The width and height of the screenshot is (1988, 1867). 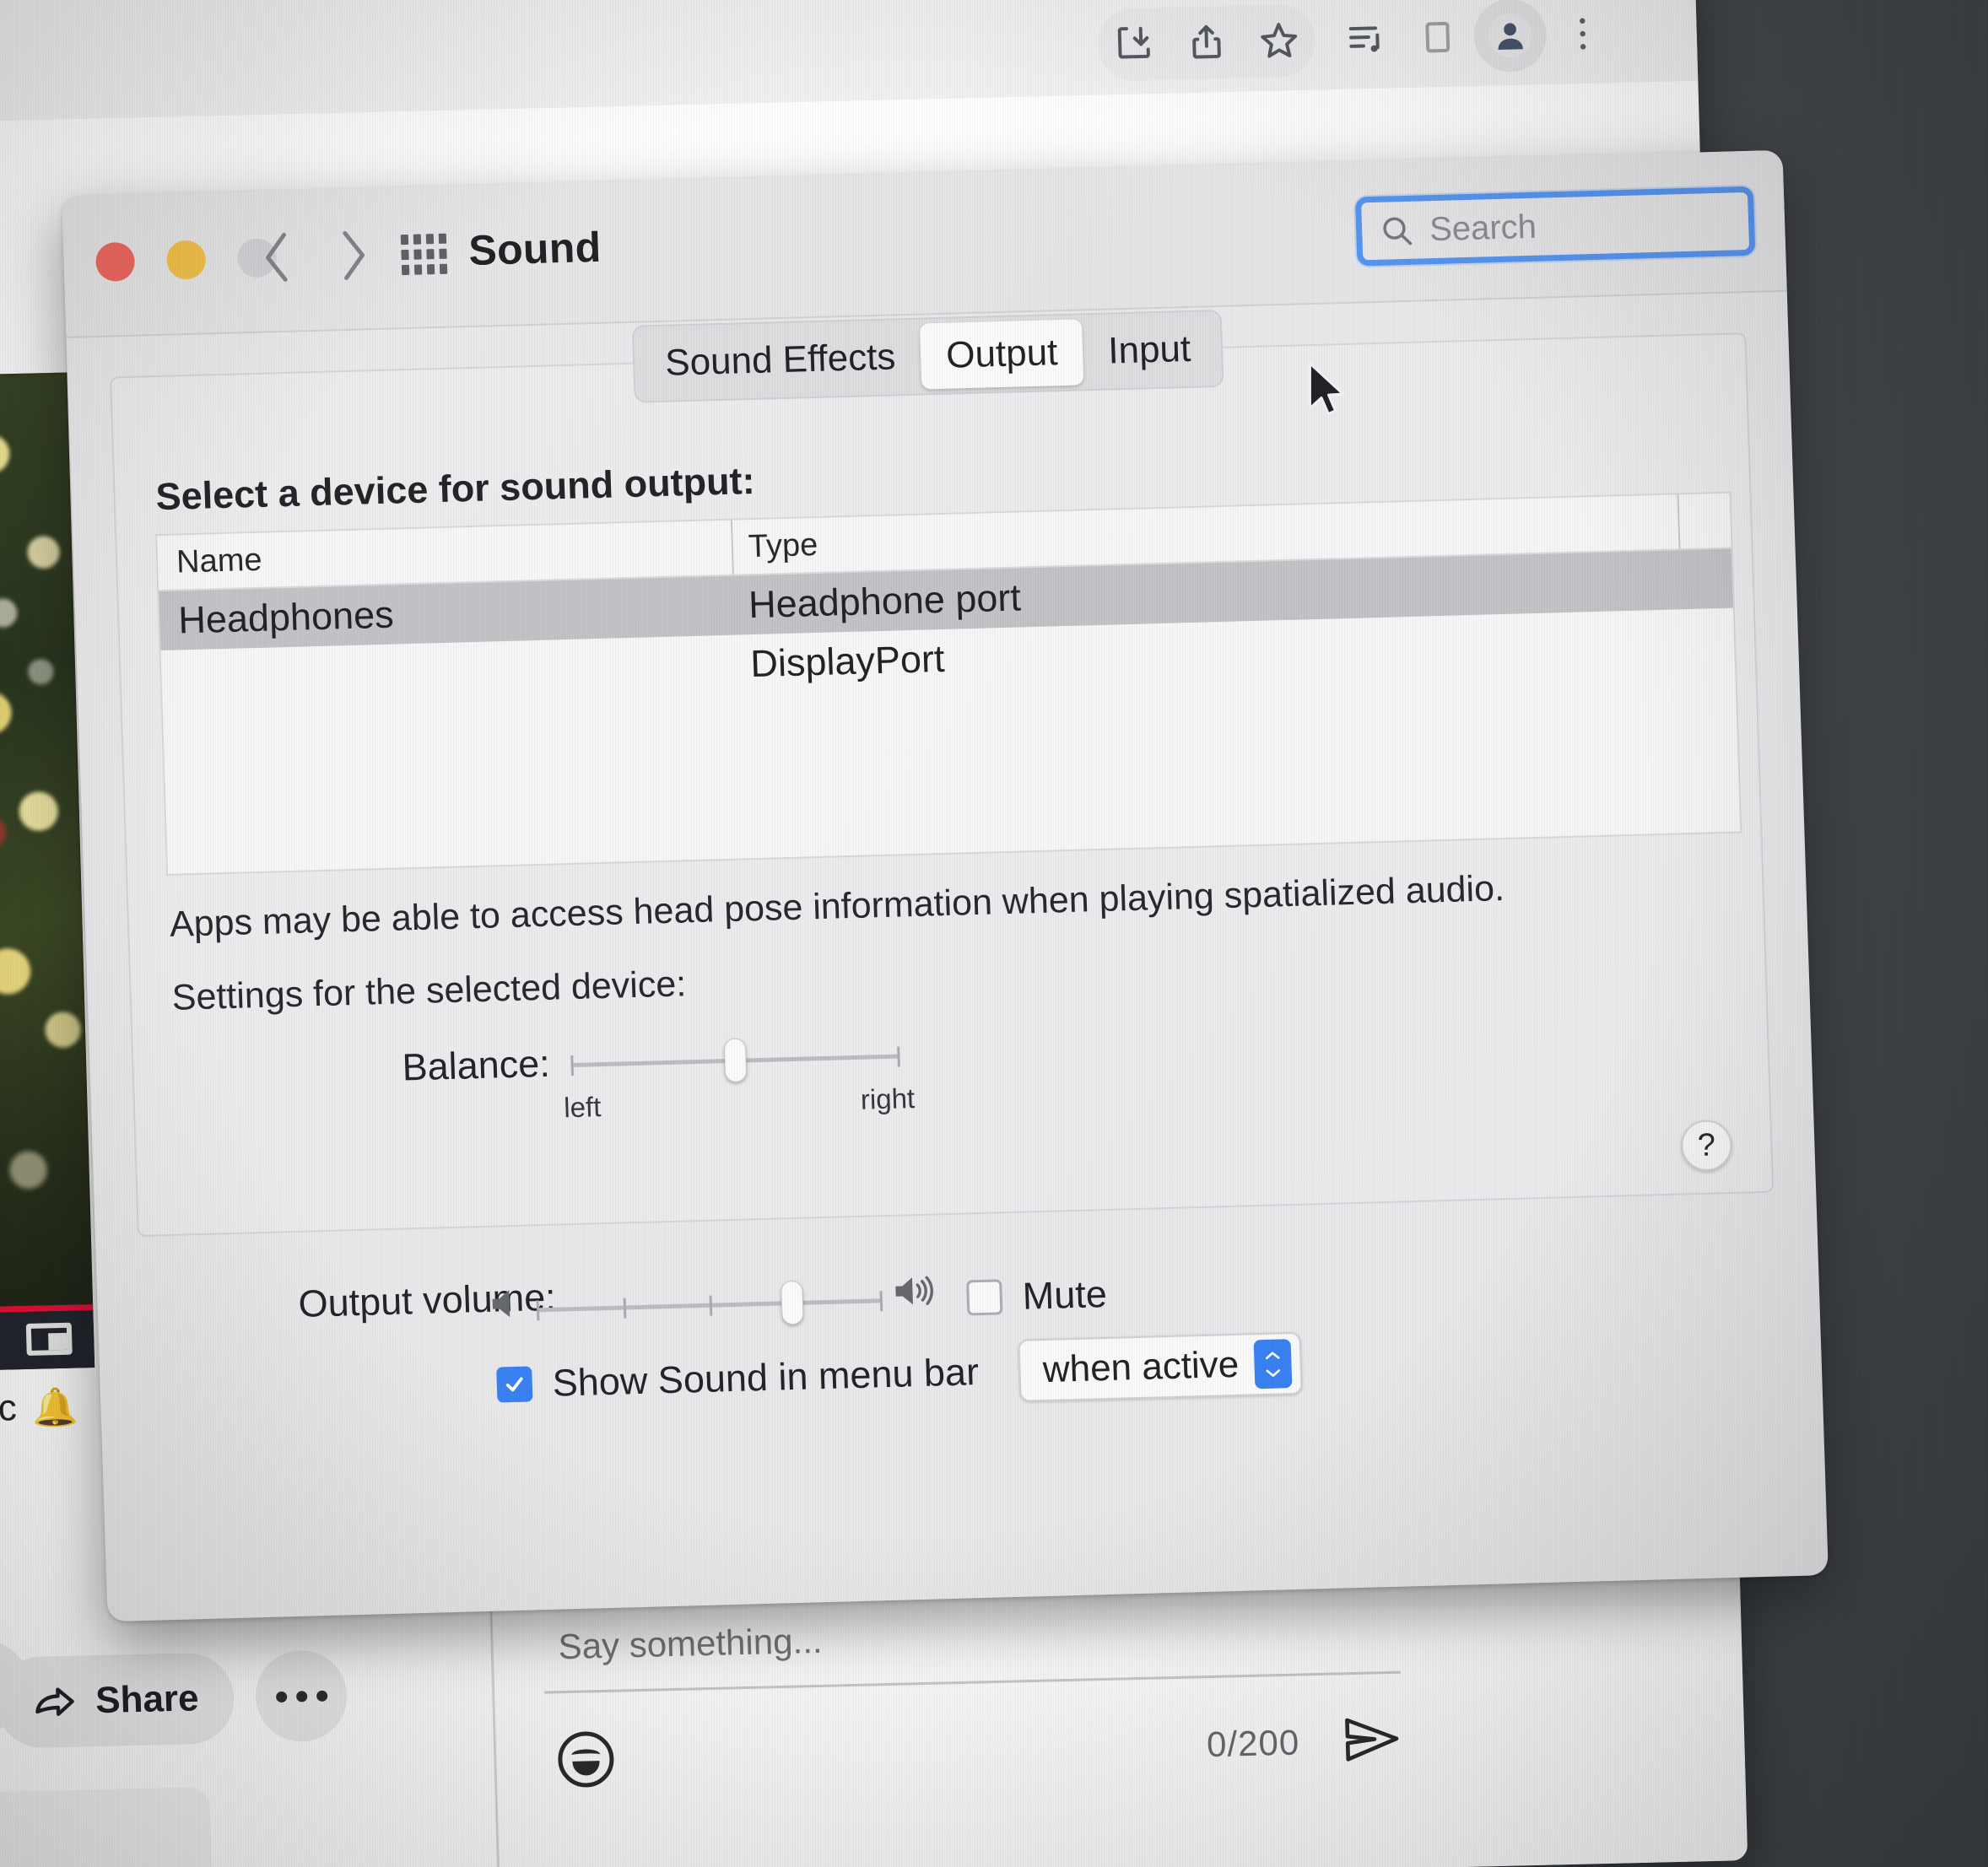 What do you see at coordinates (424, 254) in the screenshot?
I see `show-all-icon` at bounding box center [424, 254].